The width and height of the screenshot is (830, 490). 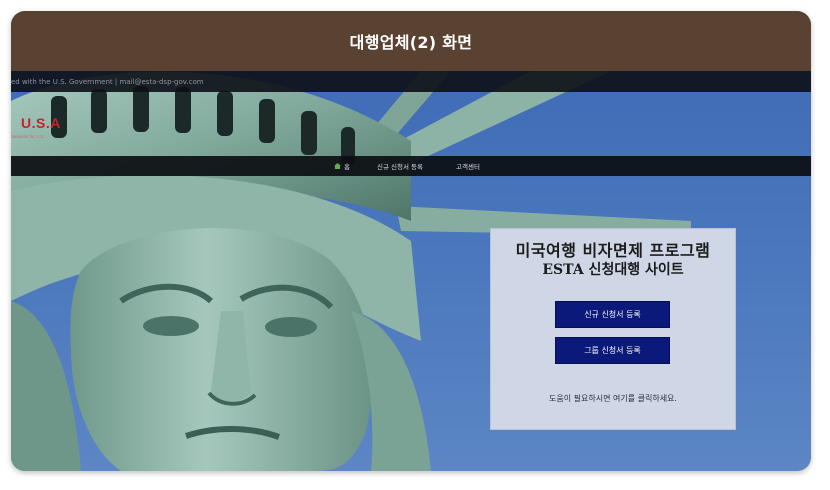 What do you see at coordinates (613, 250) in the screenshot?
I see `panel-title: 미국여행 비자면제 프로그램` at bounding box center [613, 250].